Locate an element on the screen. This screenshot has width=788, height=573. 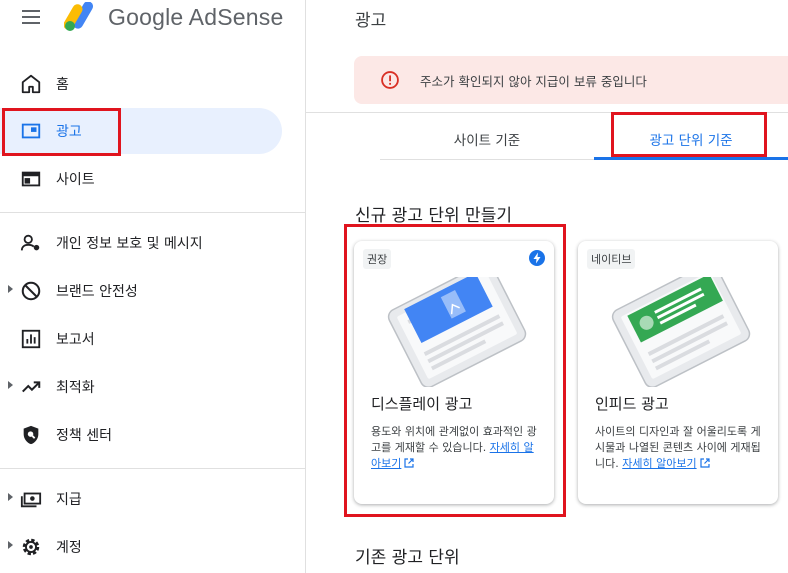
sidebar-item-account: 계정 is located at coordinates (141, 547).